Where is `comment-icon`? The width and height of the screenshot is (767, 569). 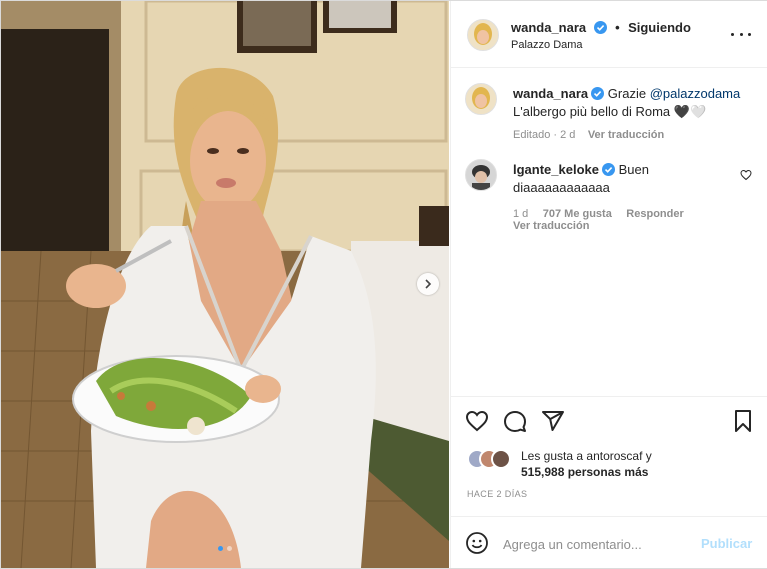
comment-icon is located at coordinates (515, 421).